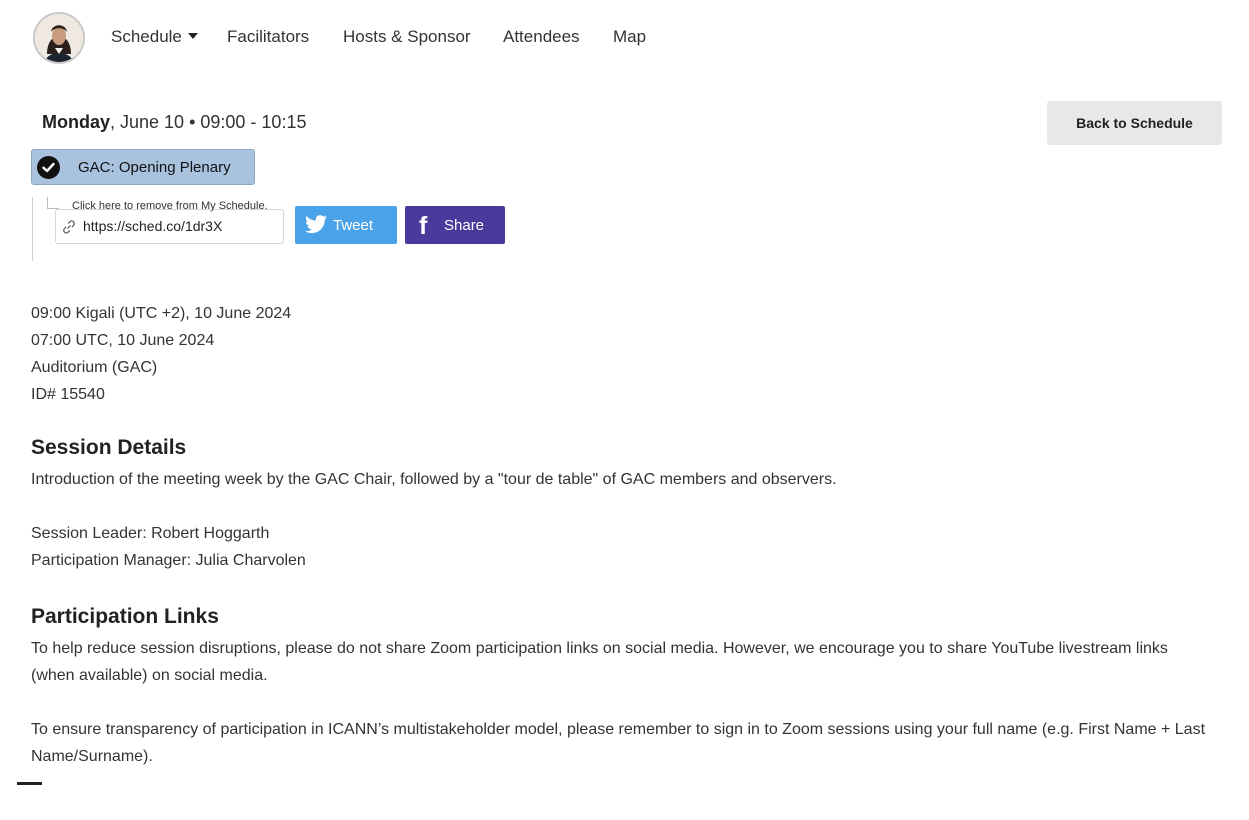 Image resolution: width=1249 pixels, height=820 pixels. Describe the element at coordinates (192, 36) in the screenshot. I see `caret-down-icon` at that location.